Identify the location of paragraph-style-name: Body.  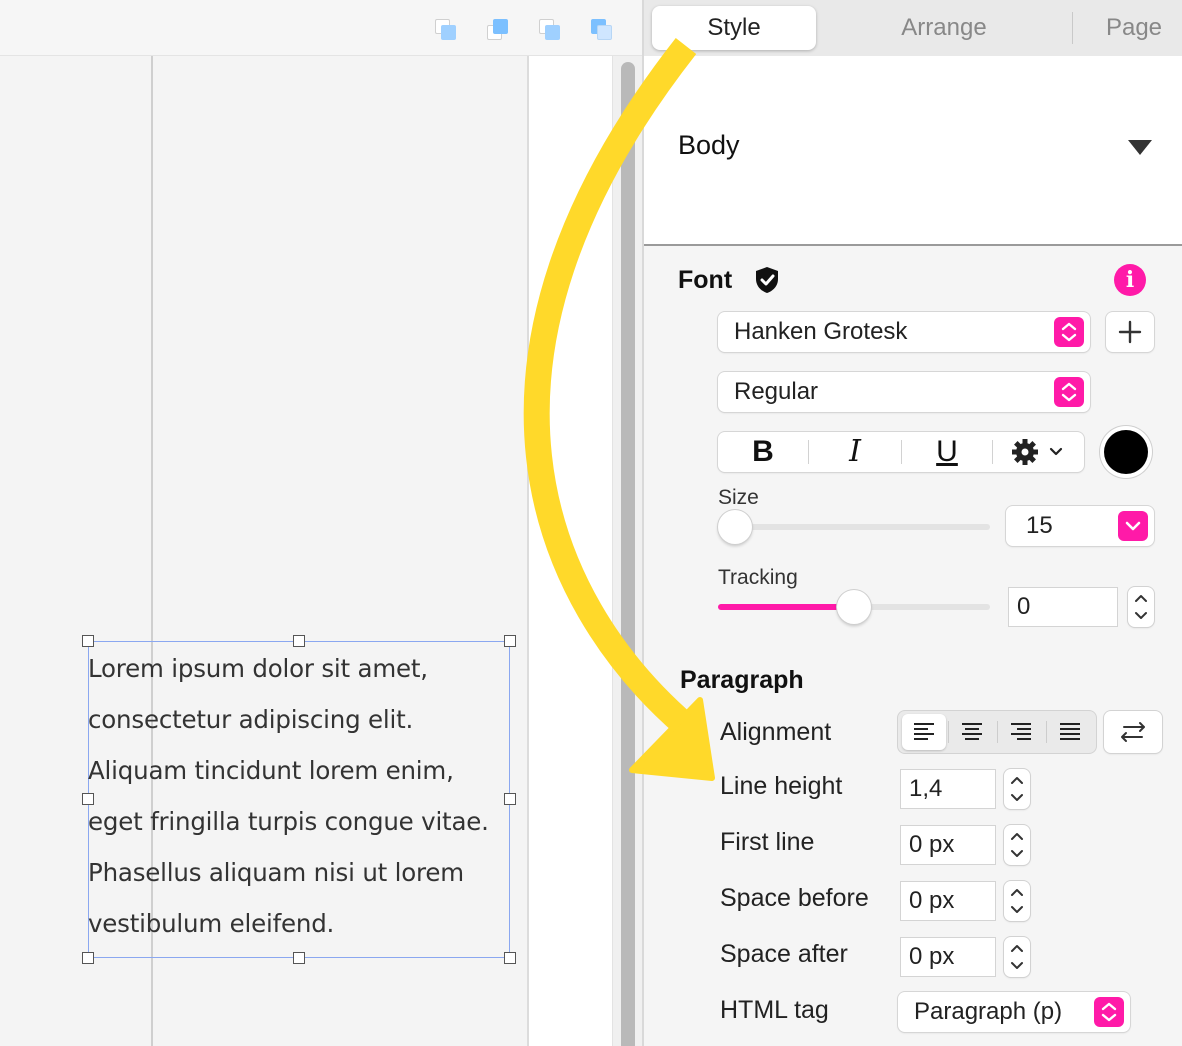
(709, 145).